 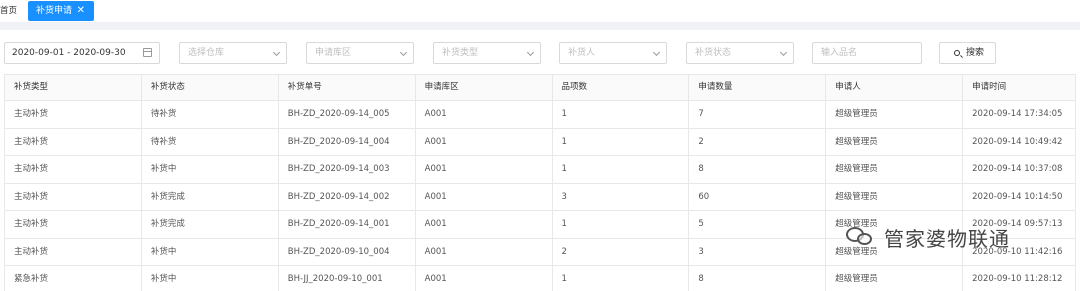 I want to click on date-range-picker: 2020-09-01 - 2020-09-30, so click(x=82, y=53).